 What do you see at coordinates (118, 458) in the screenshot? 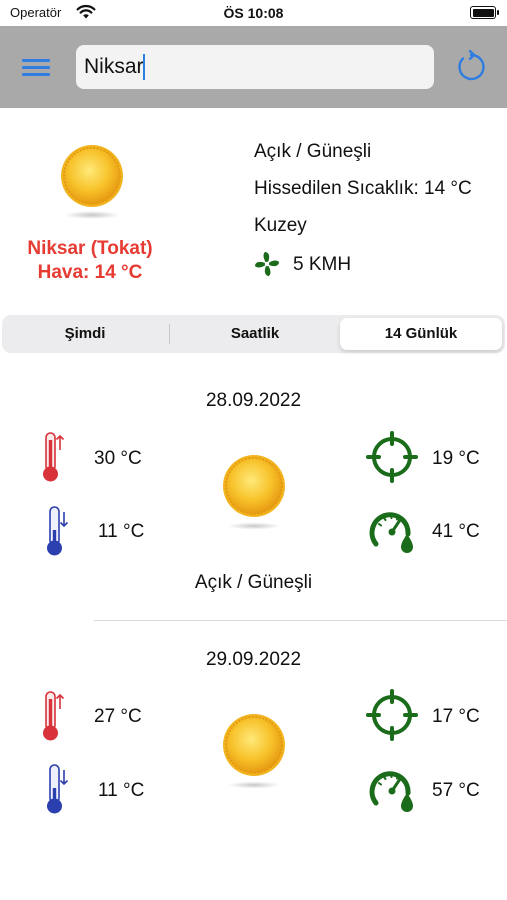
I see `max-temperature: 30 °C` at bounding box center [118, 458].